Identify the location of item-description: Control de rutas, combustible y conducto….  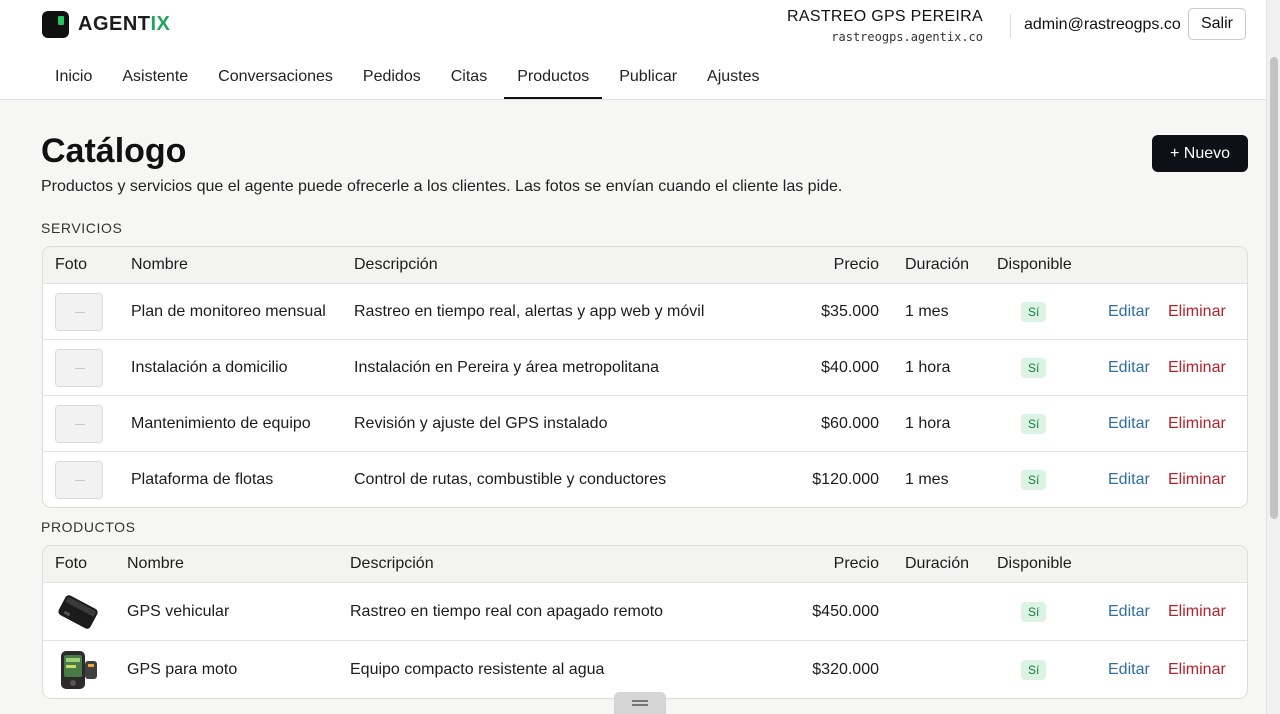
(510, 479).